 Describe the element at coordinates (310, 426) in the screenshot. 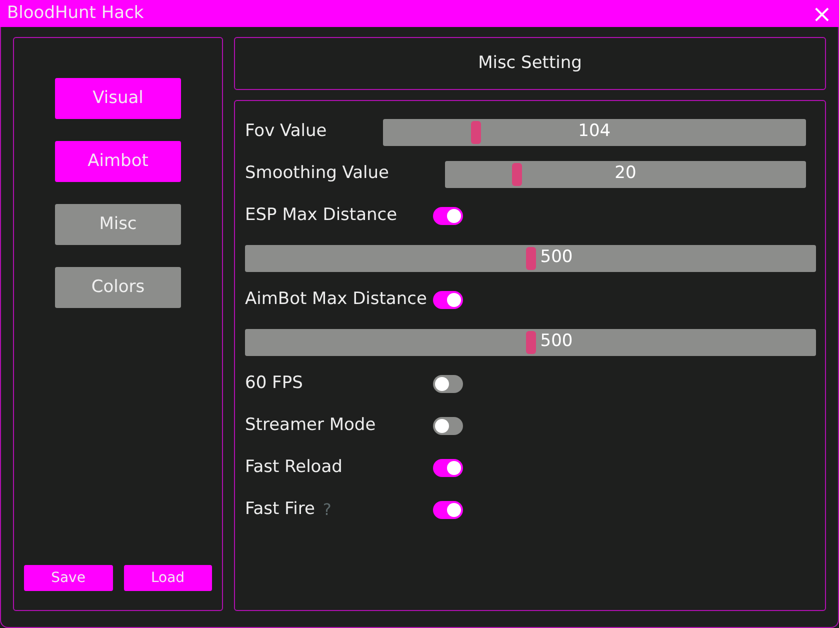

I see `setting-label: Streamer Mode` at that location.